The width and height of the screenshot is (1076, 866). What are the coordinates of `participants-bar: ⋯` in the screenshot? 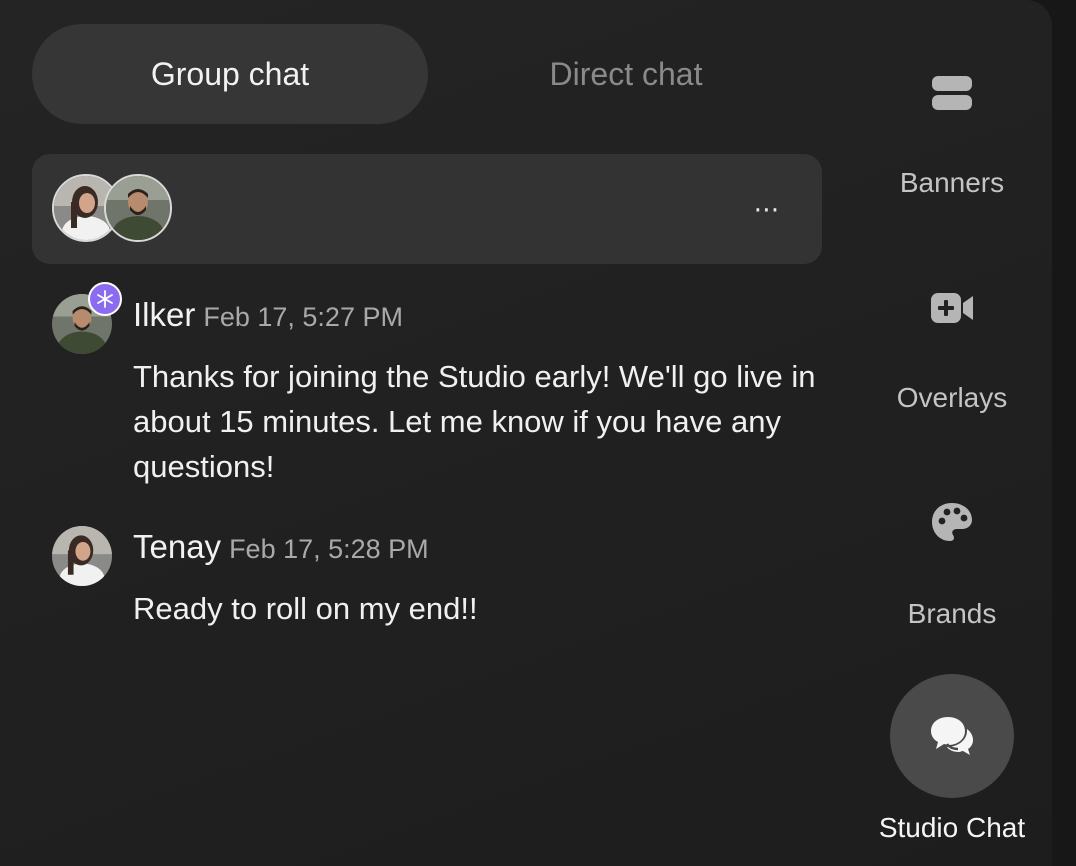 It's located at (427, 209).